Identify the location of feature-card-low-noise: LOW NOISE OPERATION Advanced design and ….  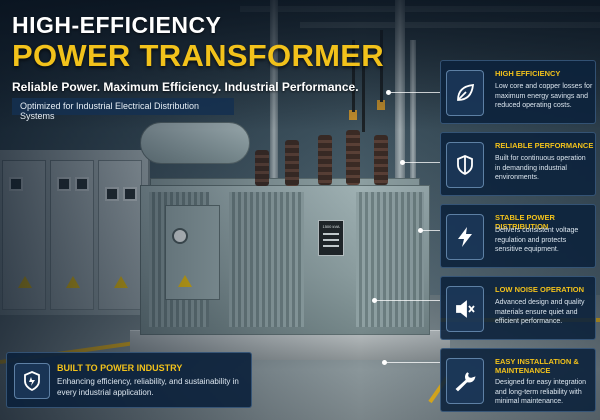
(518, 308).